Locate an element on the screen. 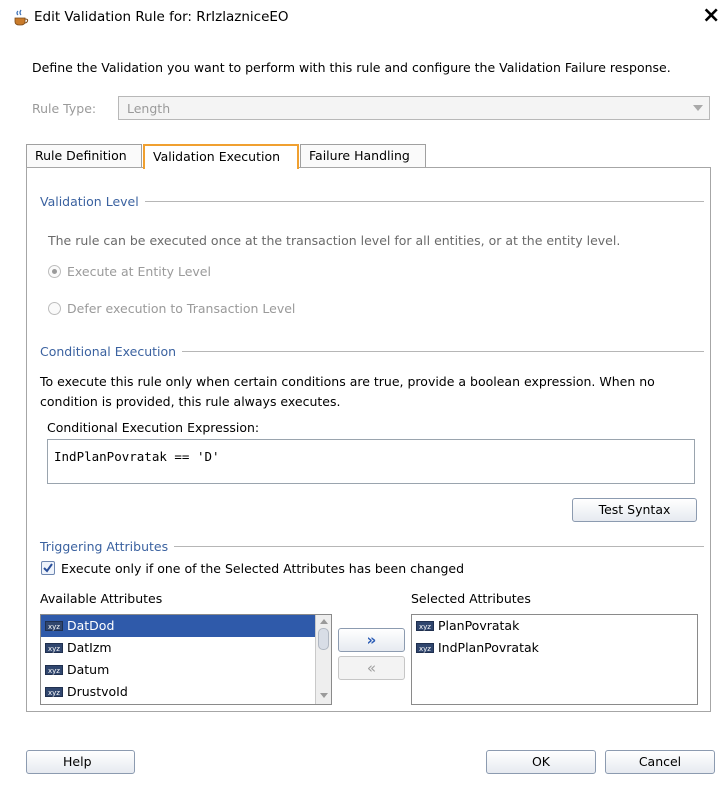 The height and width of the screenshot is (787, 723). move-left-button: « is located at coordinates (371, 668).